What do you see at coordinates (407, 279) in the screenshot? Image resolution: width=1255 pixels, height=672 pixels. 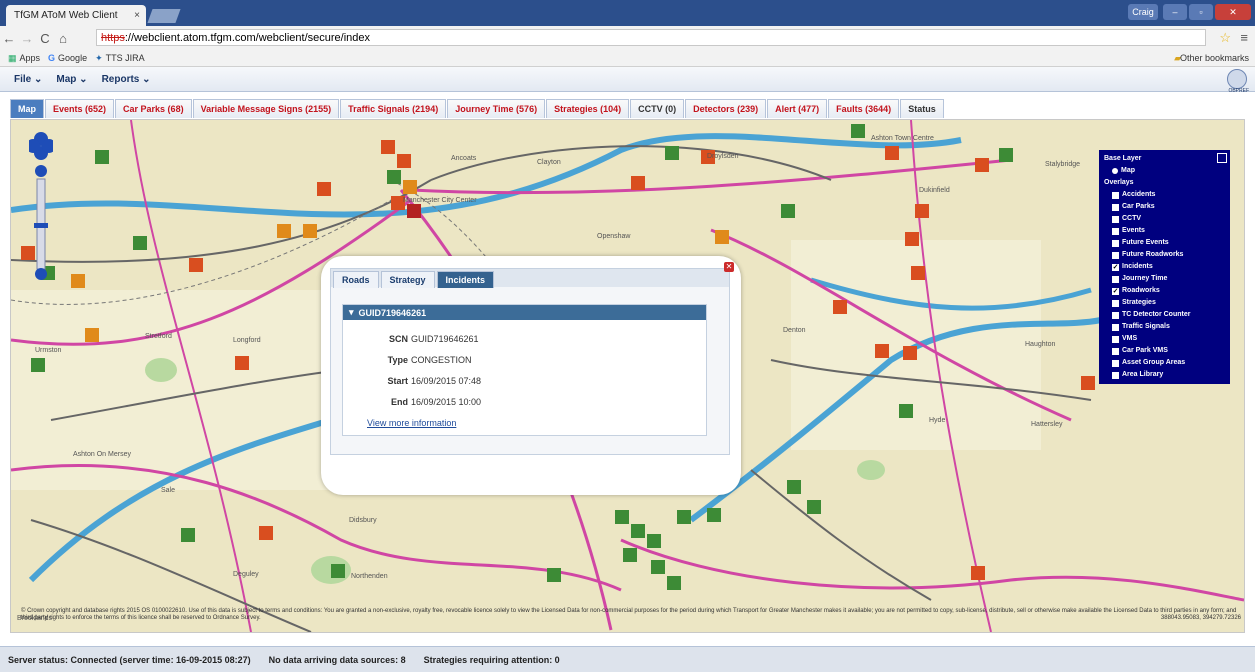 I see `popup-tab-strategy: Strategy` at bounding box center [407, 279].